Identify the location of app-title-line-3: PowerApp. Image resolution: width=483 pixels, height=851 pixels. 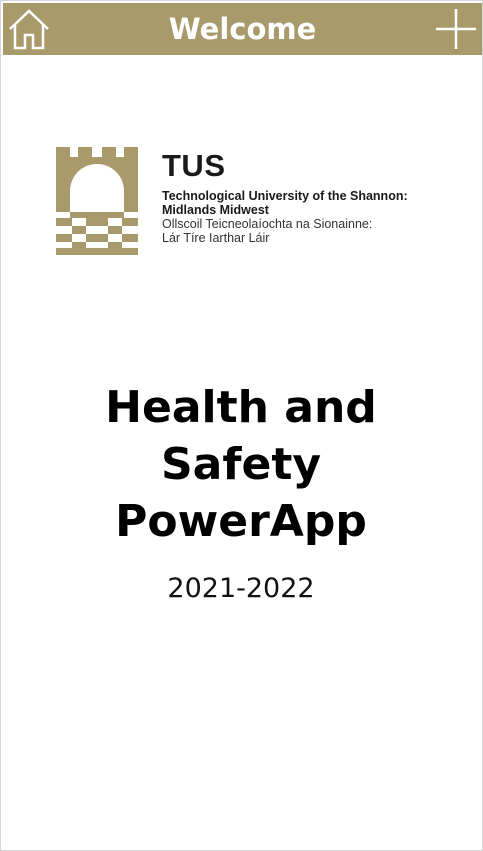
(241, 521).